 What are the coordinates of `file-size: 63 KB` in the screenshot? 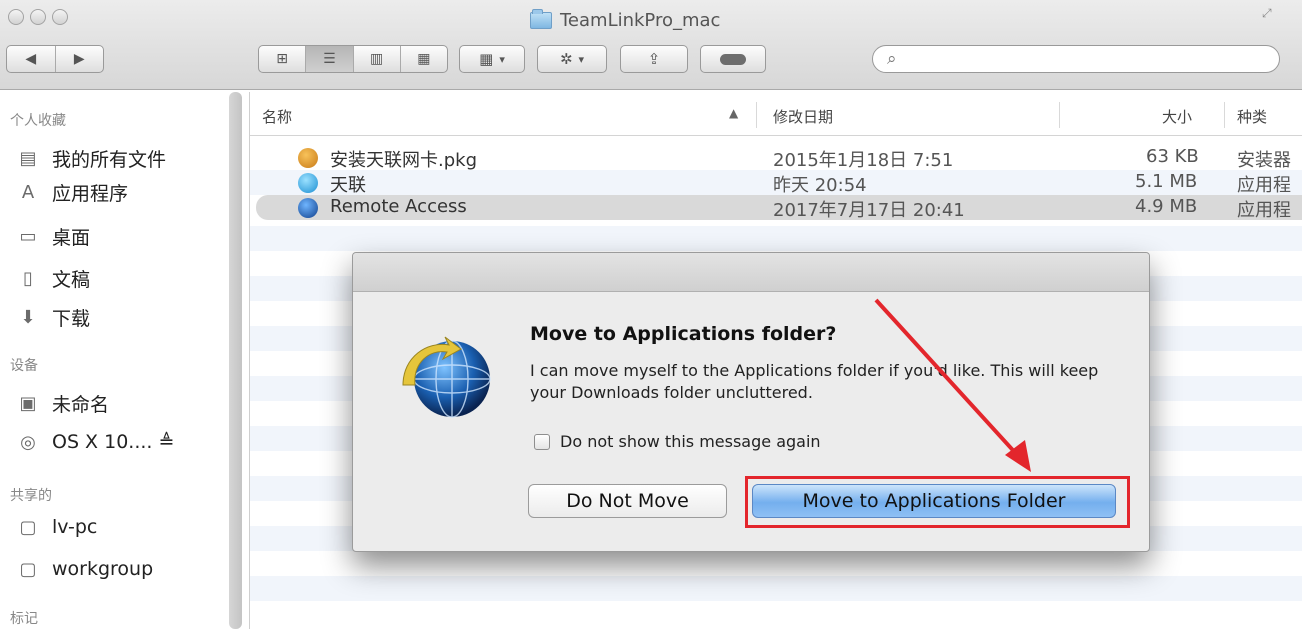 It's located at (1172, 156).